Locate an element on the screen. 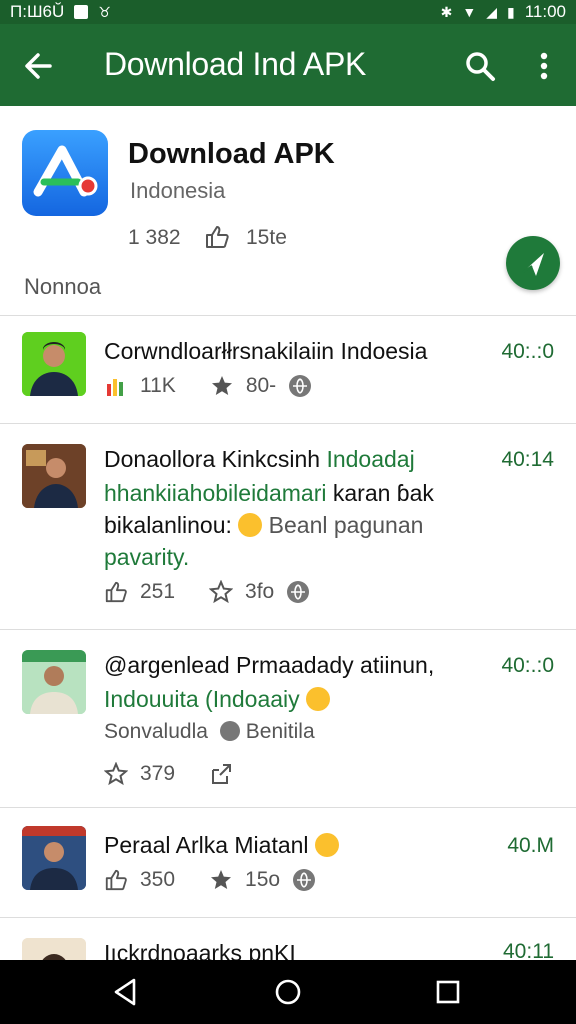 This screenshot has width=576, height=1024. post-text-green: Indoadaj is located at coordinates (370, 459).